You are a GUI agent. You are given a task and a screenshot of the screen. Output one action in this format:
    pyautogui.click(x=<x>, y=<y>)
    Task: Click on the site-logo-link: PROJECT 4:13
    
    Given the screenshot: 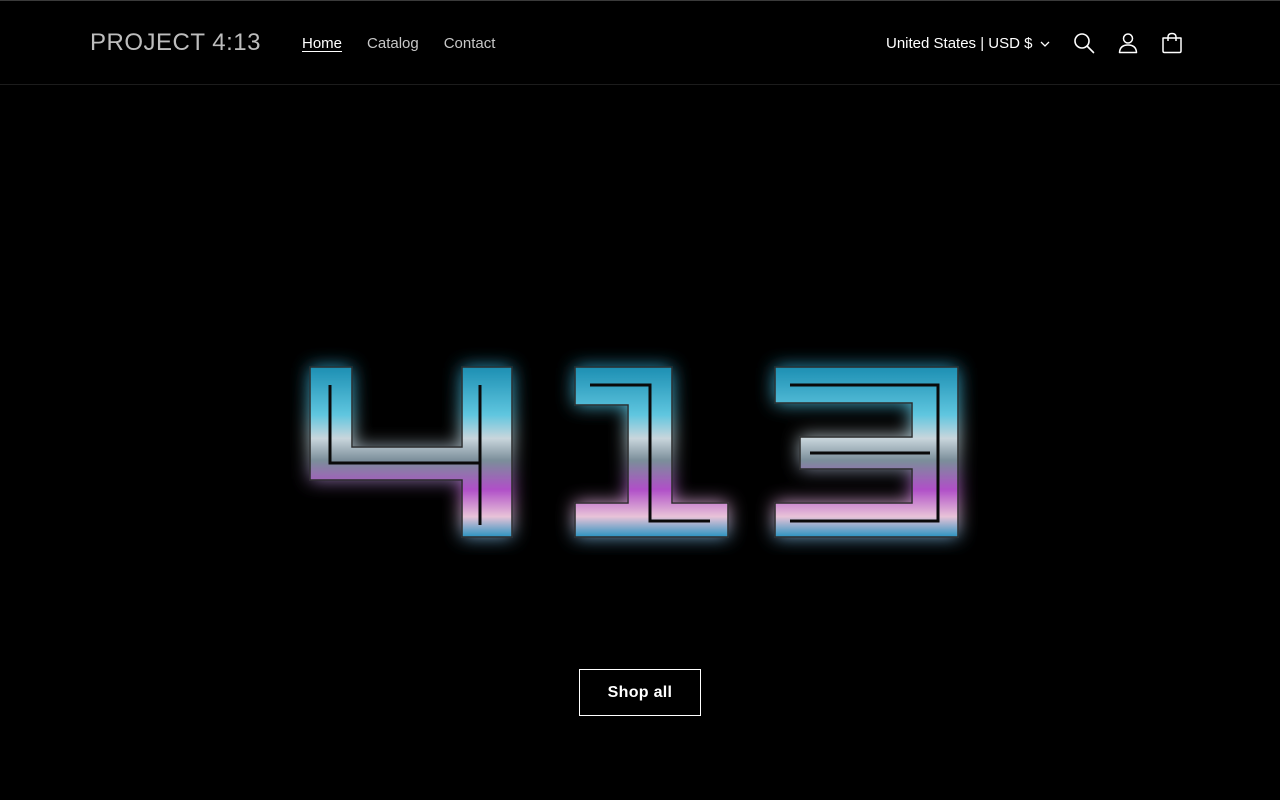 What is the action you would take?
    pyautogui.click(x=175, y=43)
    